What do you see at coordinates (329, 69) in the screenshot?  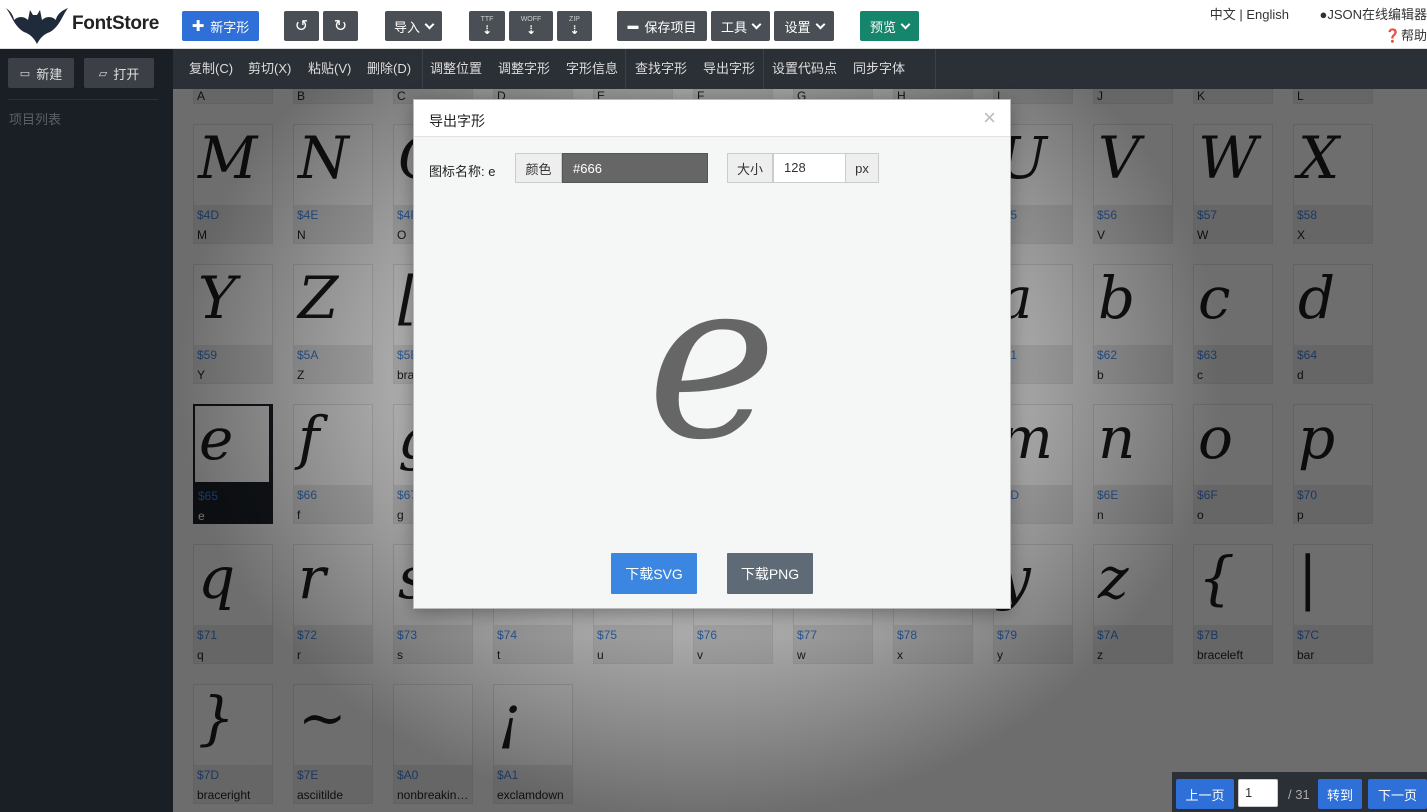 I see `edit-action-2: 粘贴(V)` at bounding box center [329, 69].